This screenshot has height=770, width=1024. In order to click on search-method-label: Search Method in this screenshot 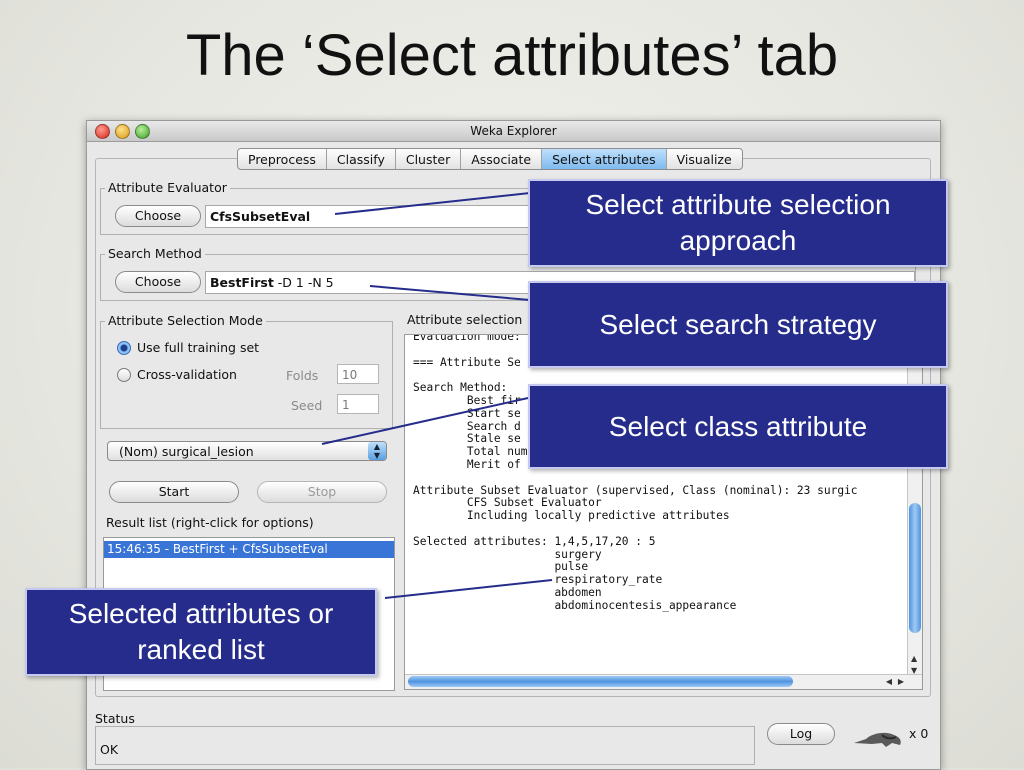, I will do `click(155, 253)`.